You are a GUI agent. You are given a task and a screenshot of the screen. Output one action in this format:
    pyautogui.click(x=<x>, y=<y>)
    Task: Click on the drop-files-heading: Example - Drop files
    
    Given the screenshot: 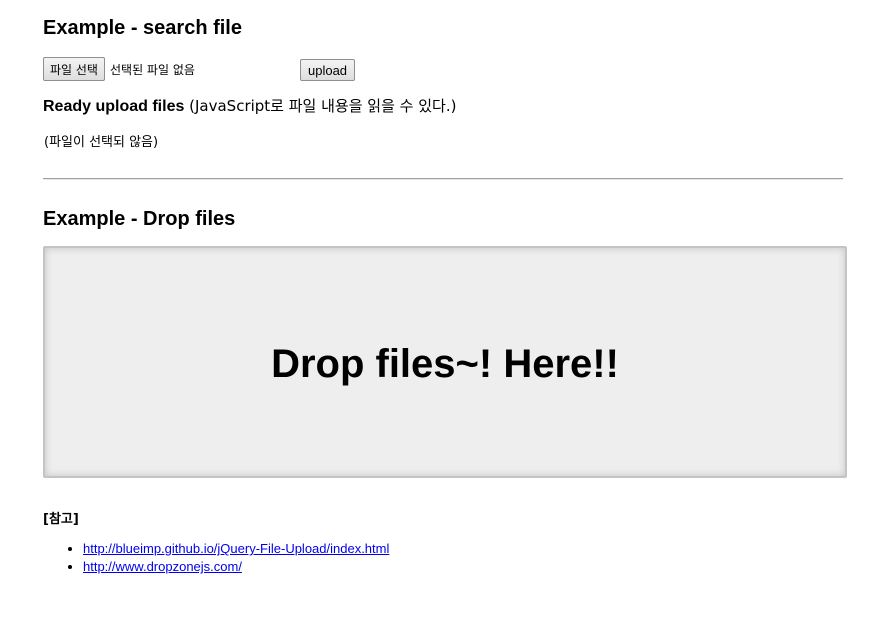 What is the action you would take?
    pyautogui.click(x=139, y=219)
    